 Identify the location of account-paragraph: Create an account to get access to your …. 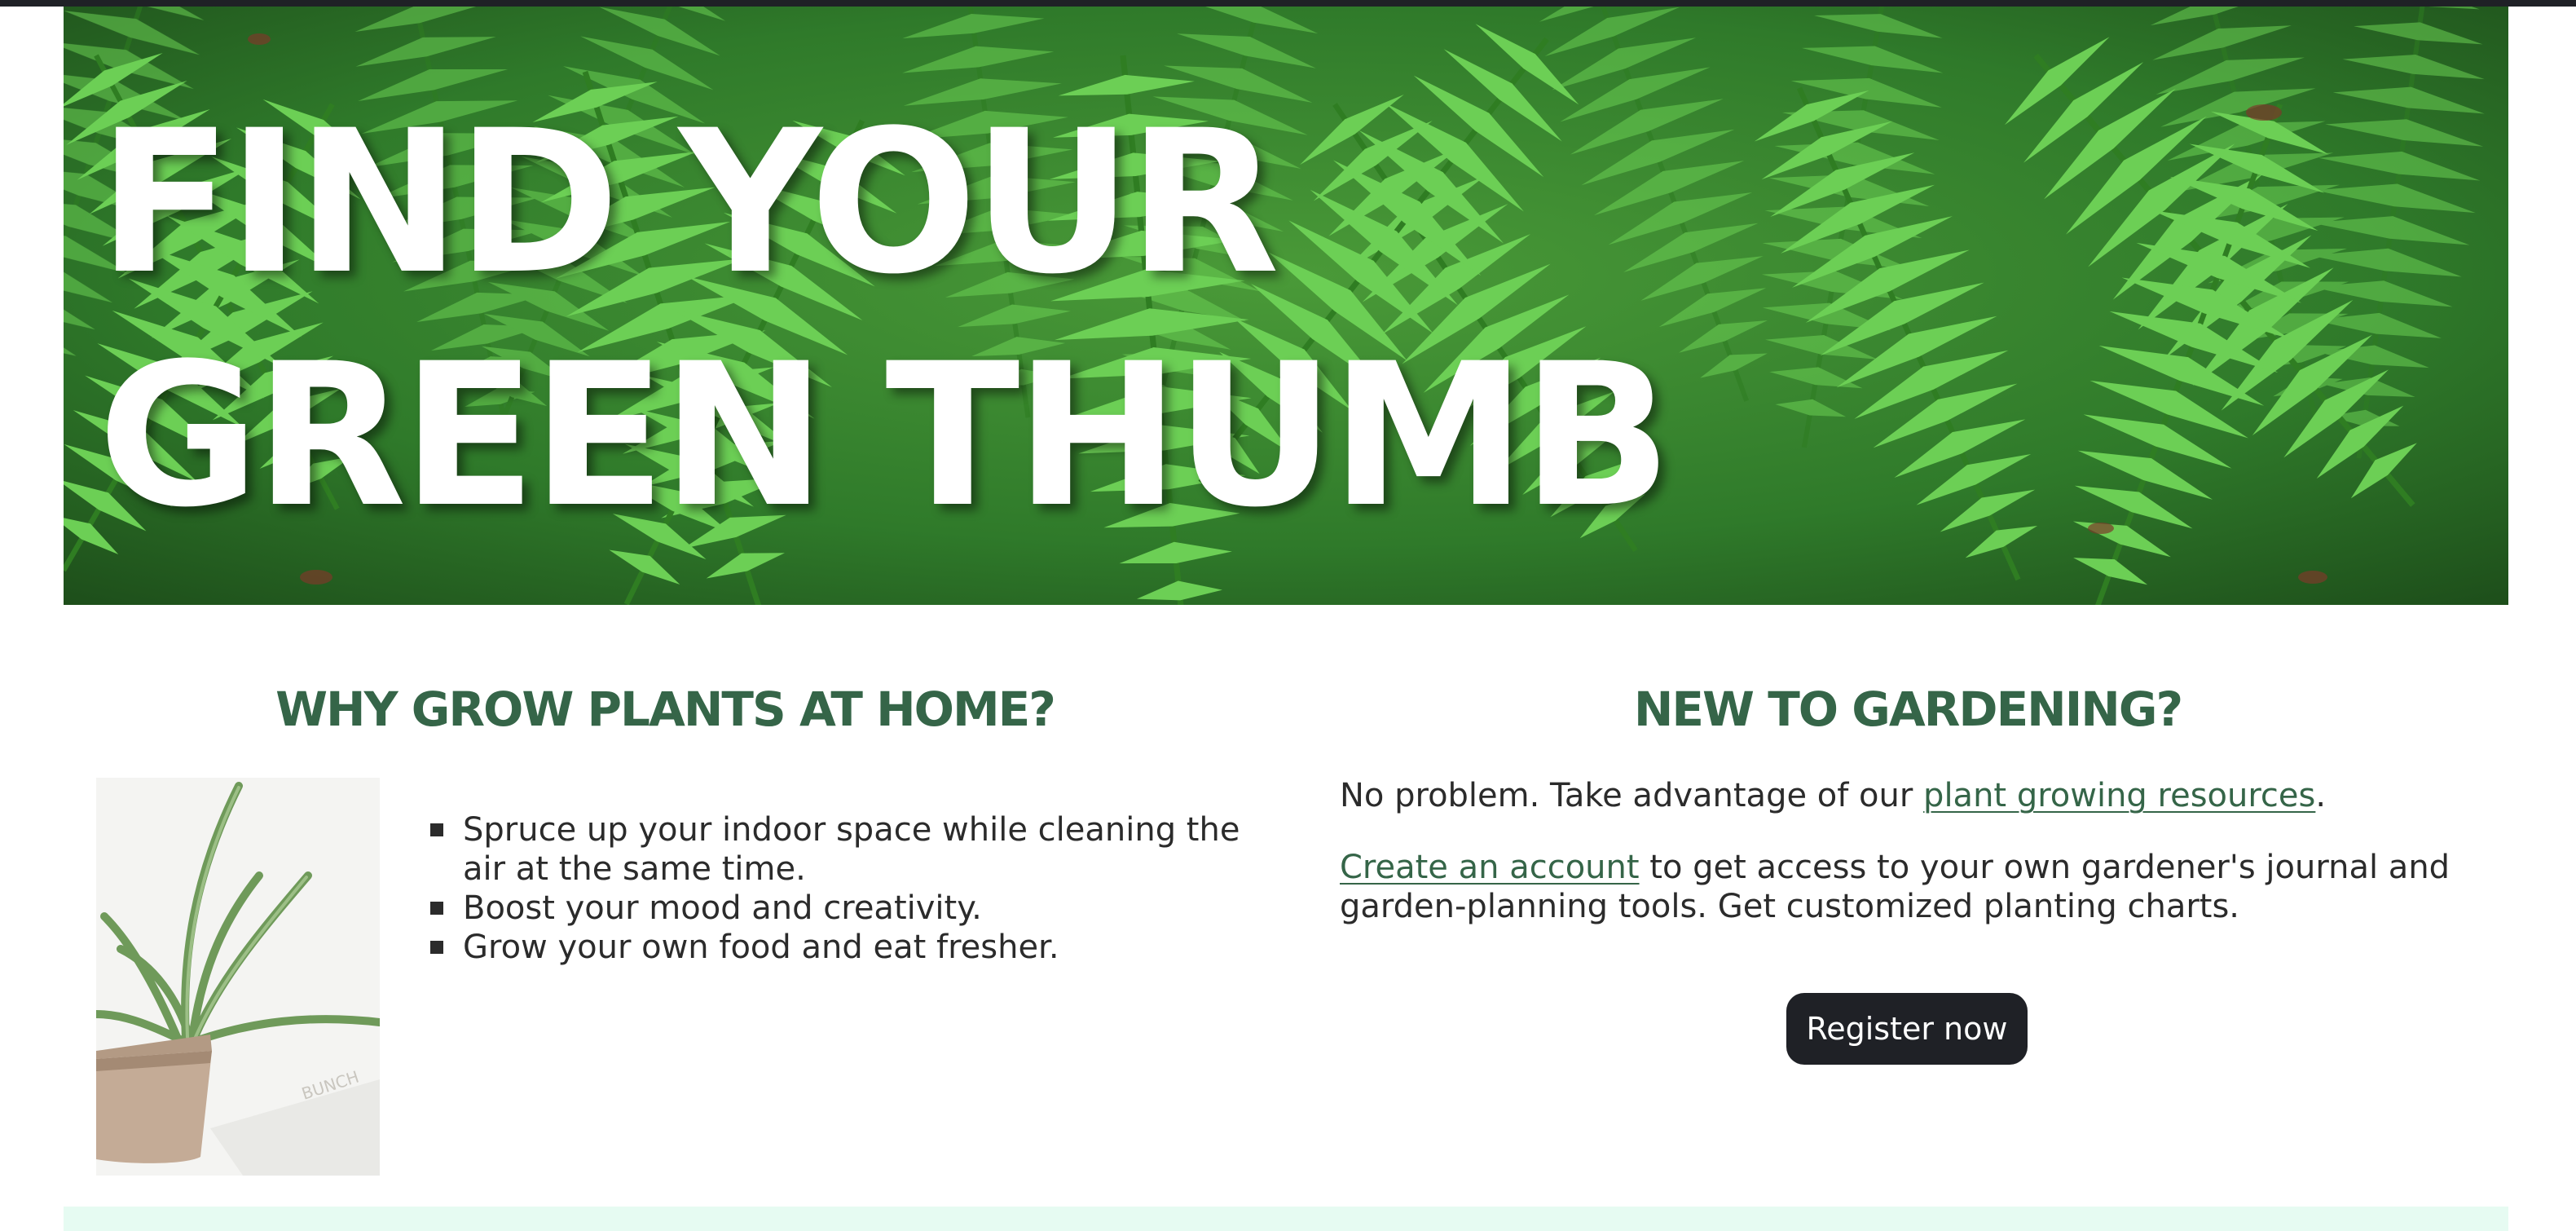
(1895, 887).